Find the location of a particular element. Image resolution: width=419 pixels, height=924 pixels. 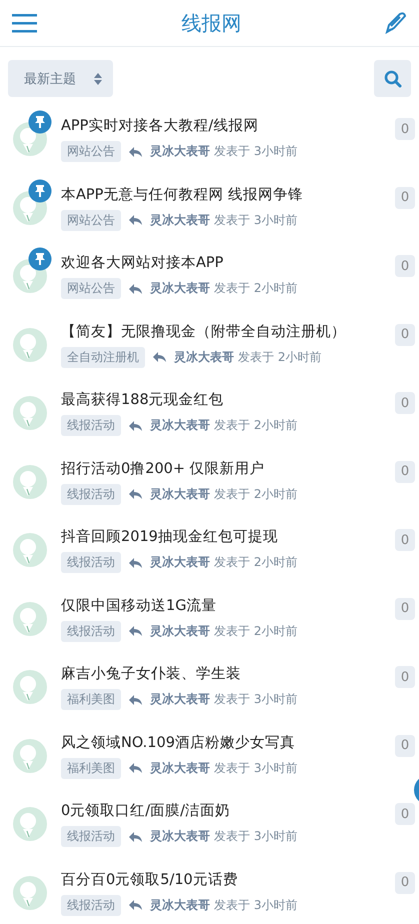

topic-title: 仅限中国移动送1G流量 is located at coordinates (228, 605).